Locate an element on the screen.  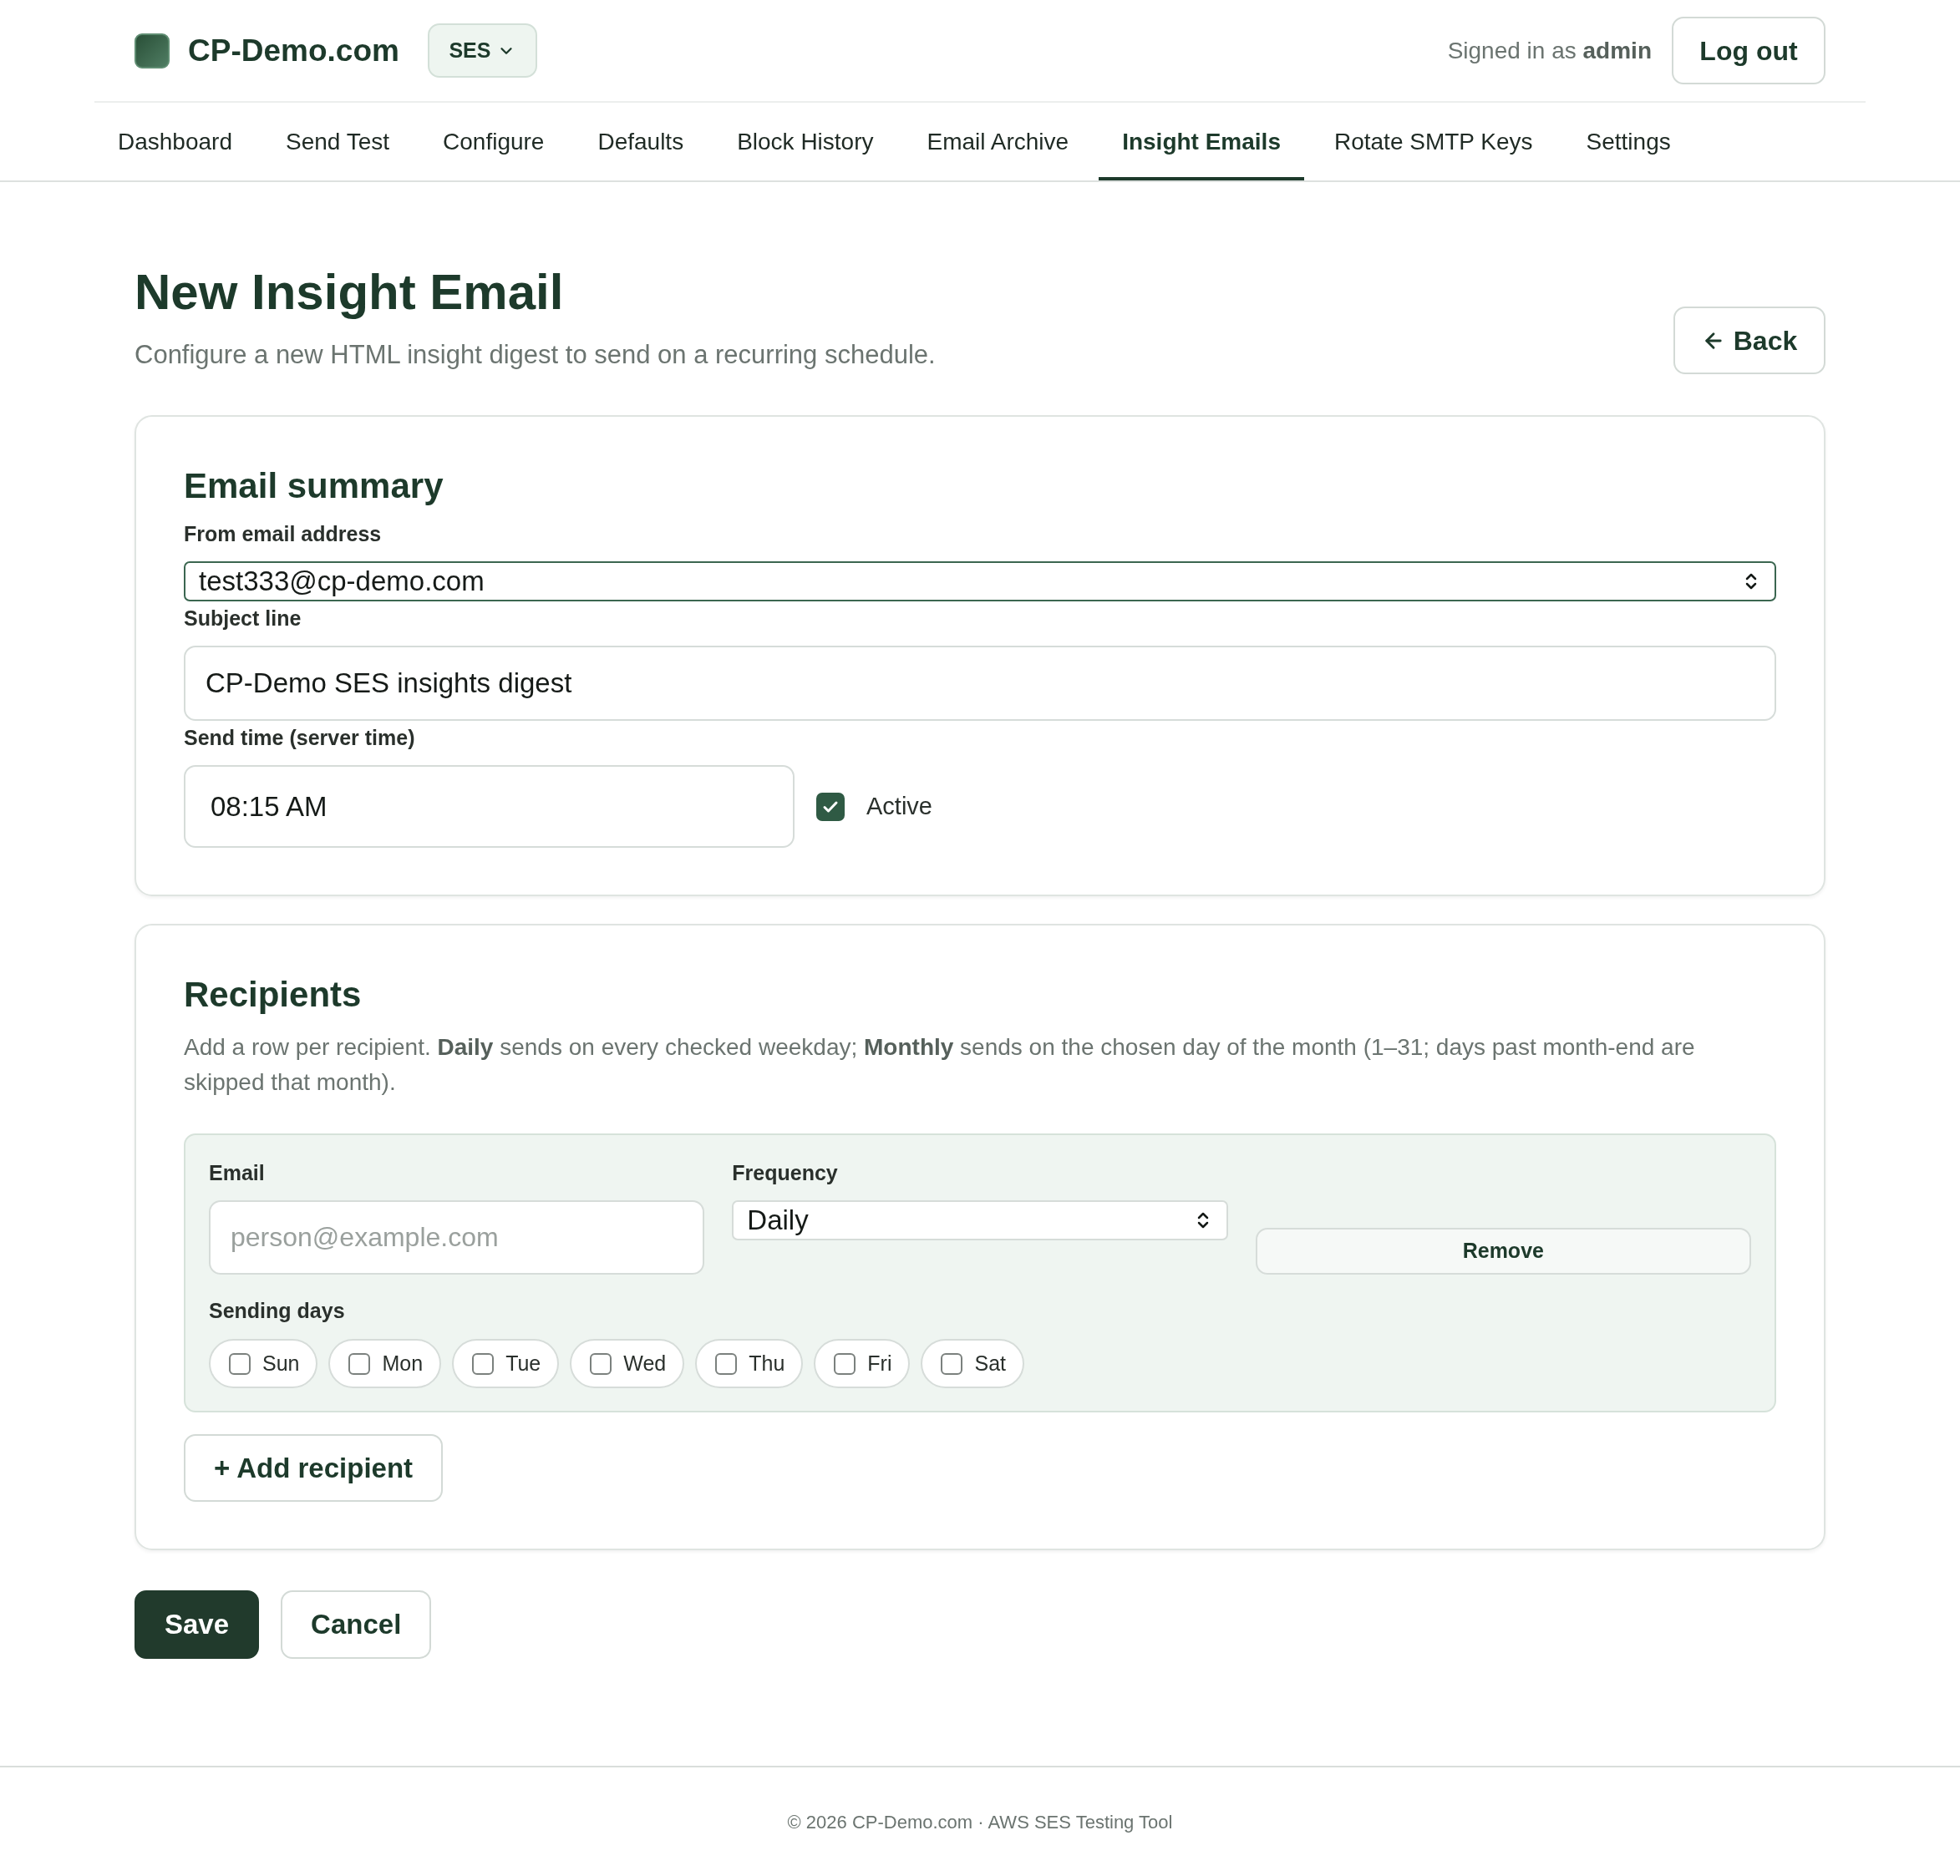
day-chip: Wed is located at coordinates (627, 1363).